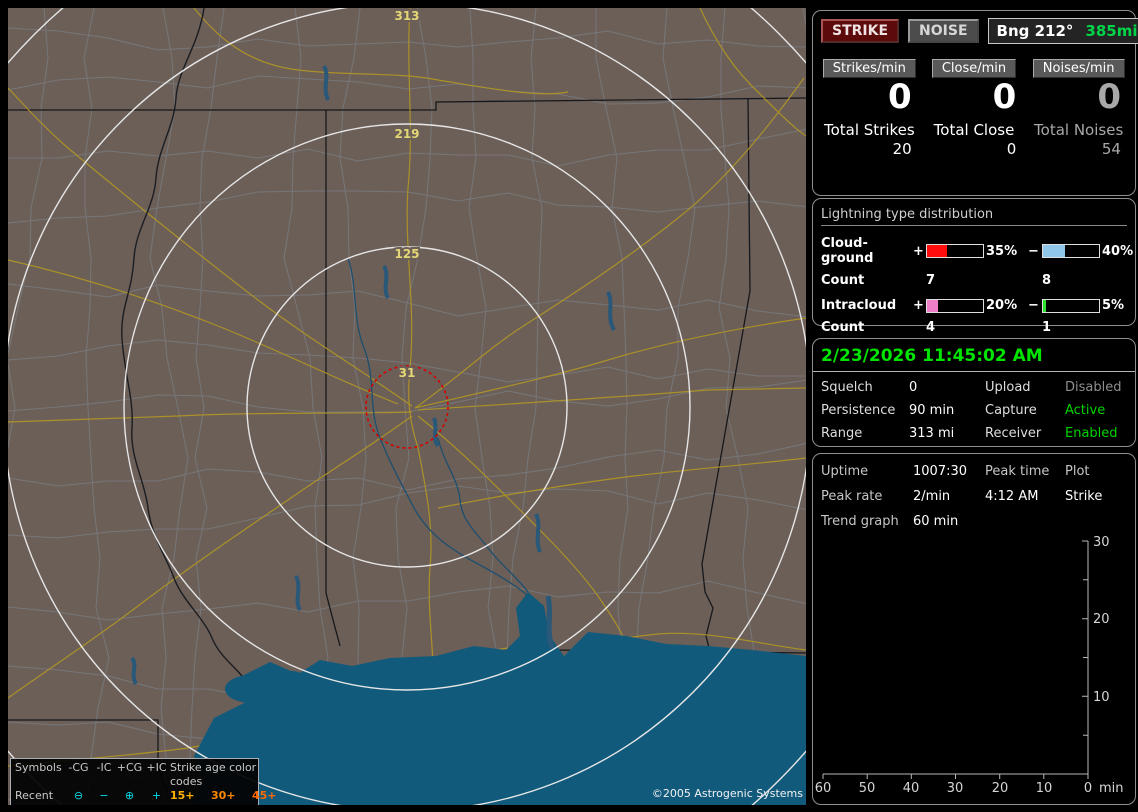  I want to click on intracloud-row: Intracloud + 20% − 5%, so click(974, 305).